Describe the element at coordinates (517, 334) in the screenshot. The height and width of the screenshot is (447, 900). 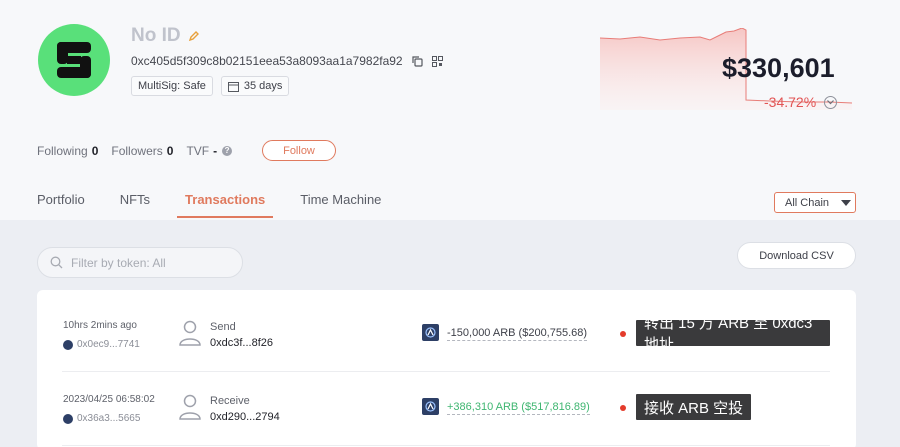
I see `tx-amount: -150,000 ARB ($200,755.68)` at that location.